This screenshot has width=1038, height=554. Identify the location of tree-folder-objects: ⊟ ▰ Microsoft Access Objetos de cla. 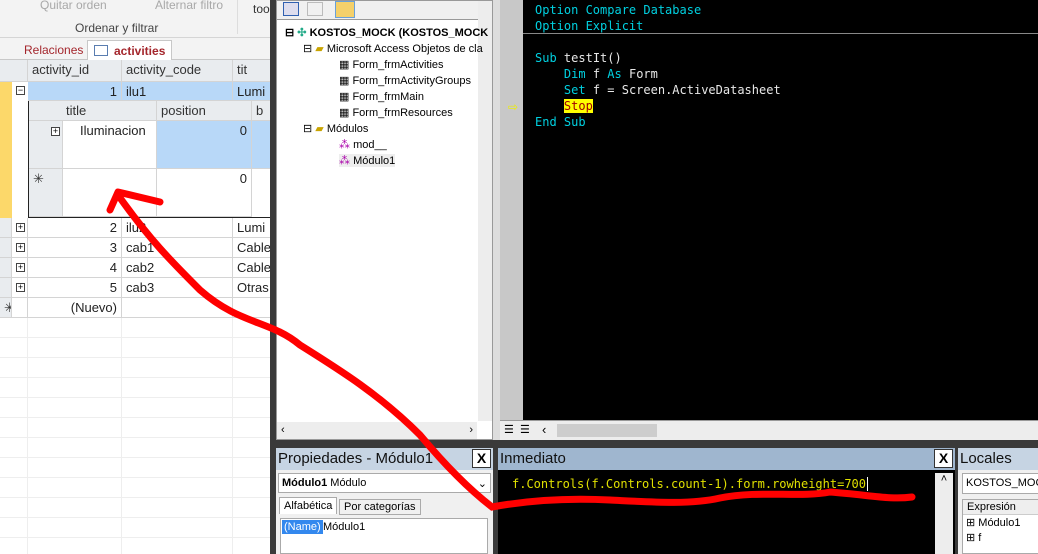
(393, 48).